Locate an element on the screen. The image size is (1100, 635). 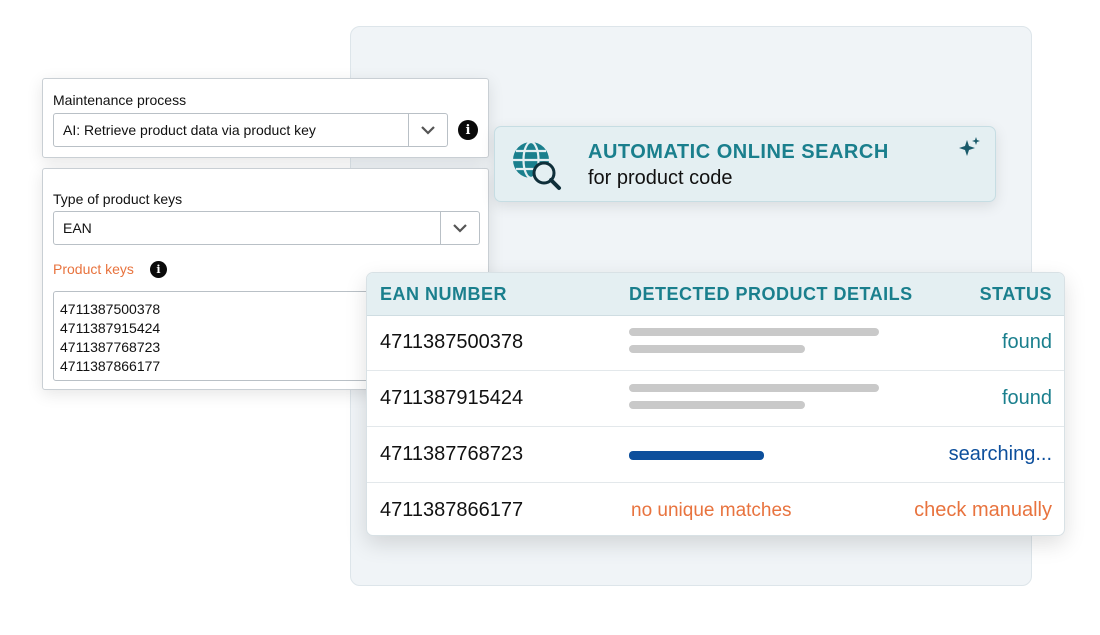
header-status: STATUS is located at coordinates (1015, 294).